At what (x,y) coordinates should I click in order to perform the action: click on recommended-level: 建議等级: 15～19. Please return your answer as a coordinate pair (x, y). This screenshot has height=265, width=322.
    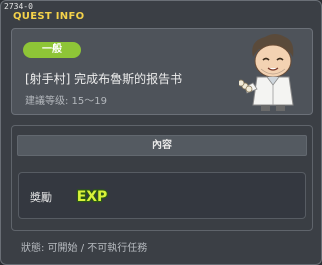
    Looking at the image, I should click on (66, 101).